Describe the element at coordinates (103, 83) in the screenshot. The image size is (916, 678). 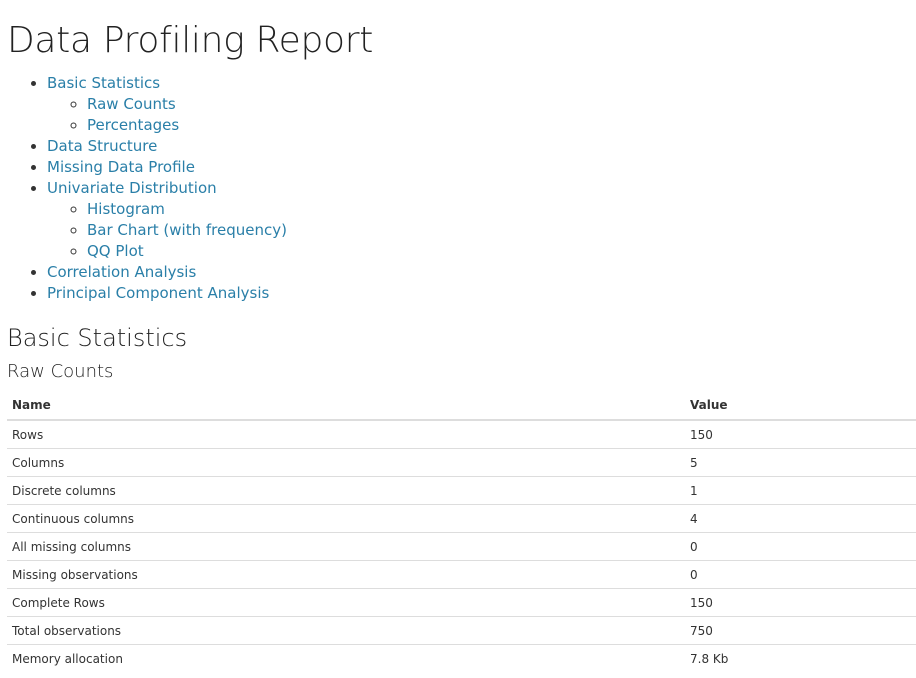
I see `toc-link-basic-statistics: Basic Statistics` at that location.